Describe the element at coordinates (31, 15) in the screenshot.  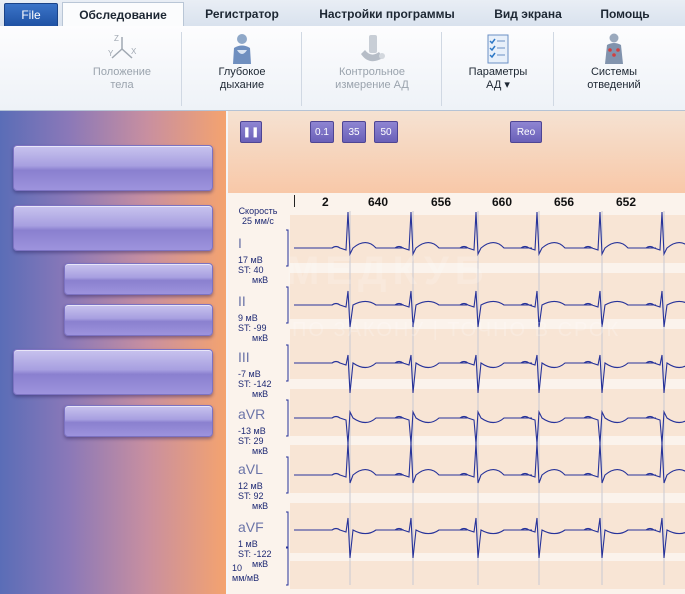
I see `file-menu-button: File` at that location.